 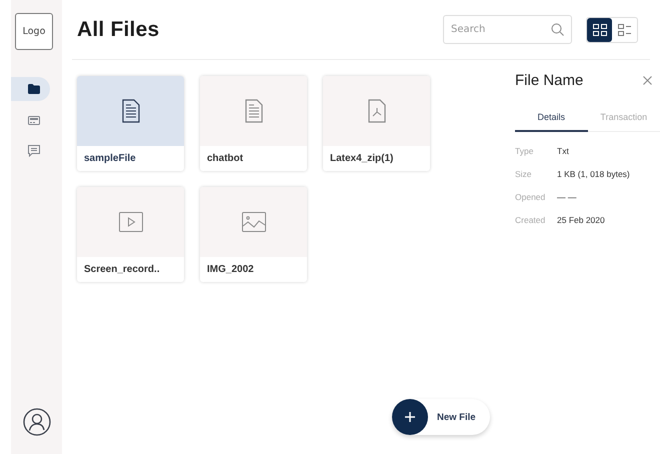 What do you see at coordinates (551, 119) in the screenshot?
I see `tab: Details` at bounding box center [551, 119].